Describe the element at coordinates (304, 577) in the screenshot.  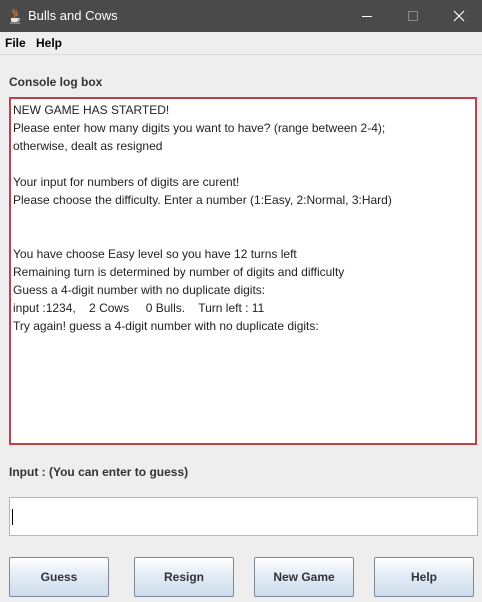
I see `new-game-button: New Game` at that location.